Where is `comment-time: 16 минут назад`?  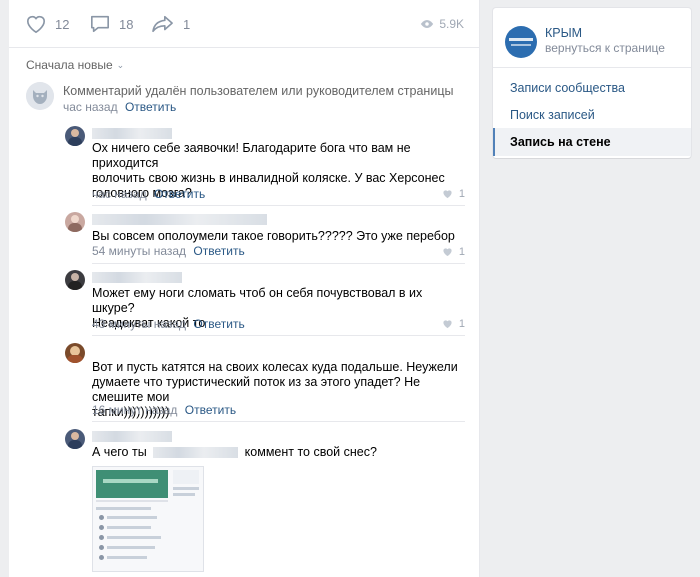
comment-time: 16 минут назад is located at coordinates (134, 410).